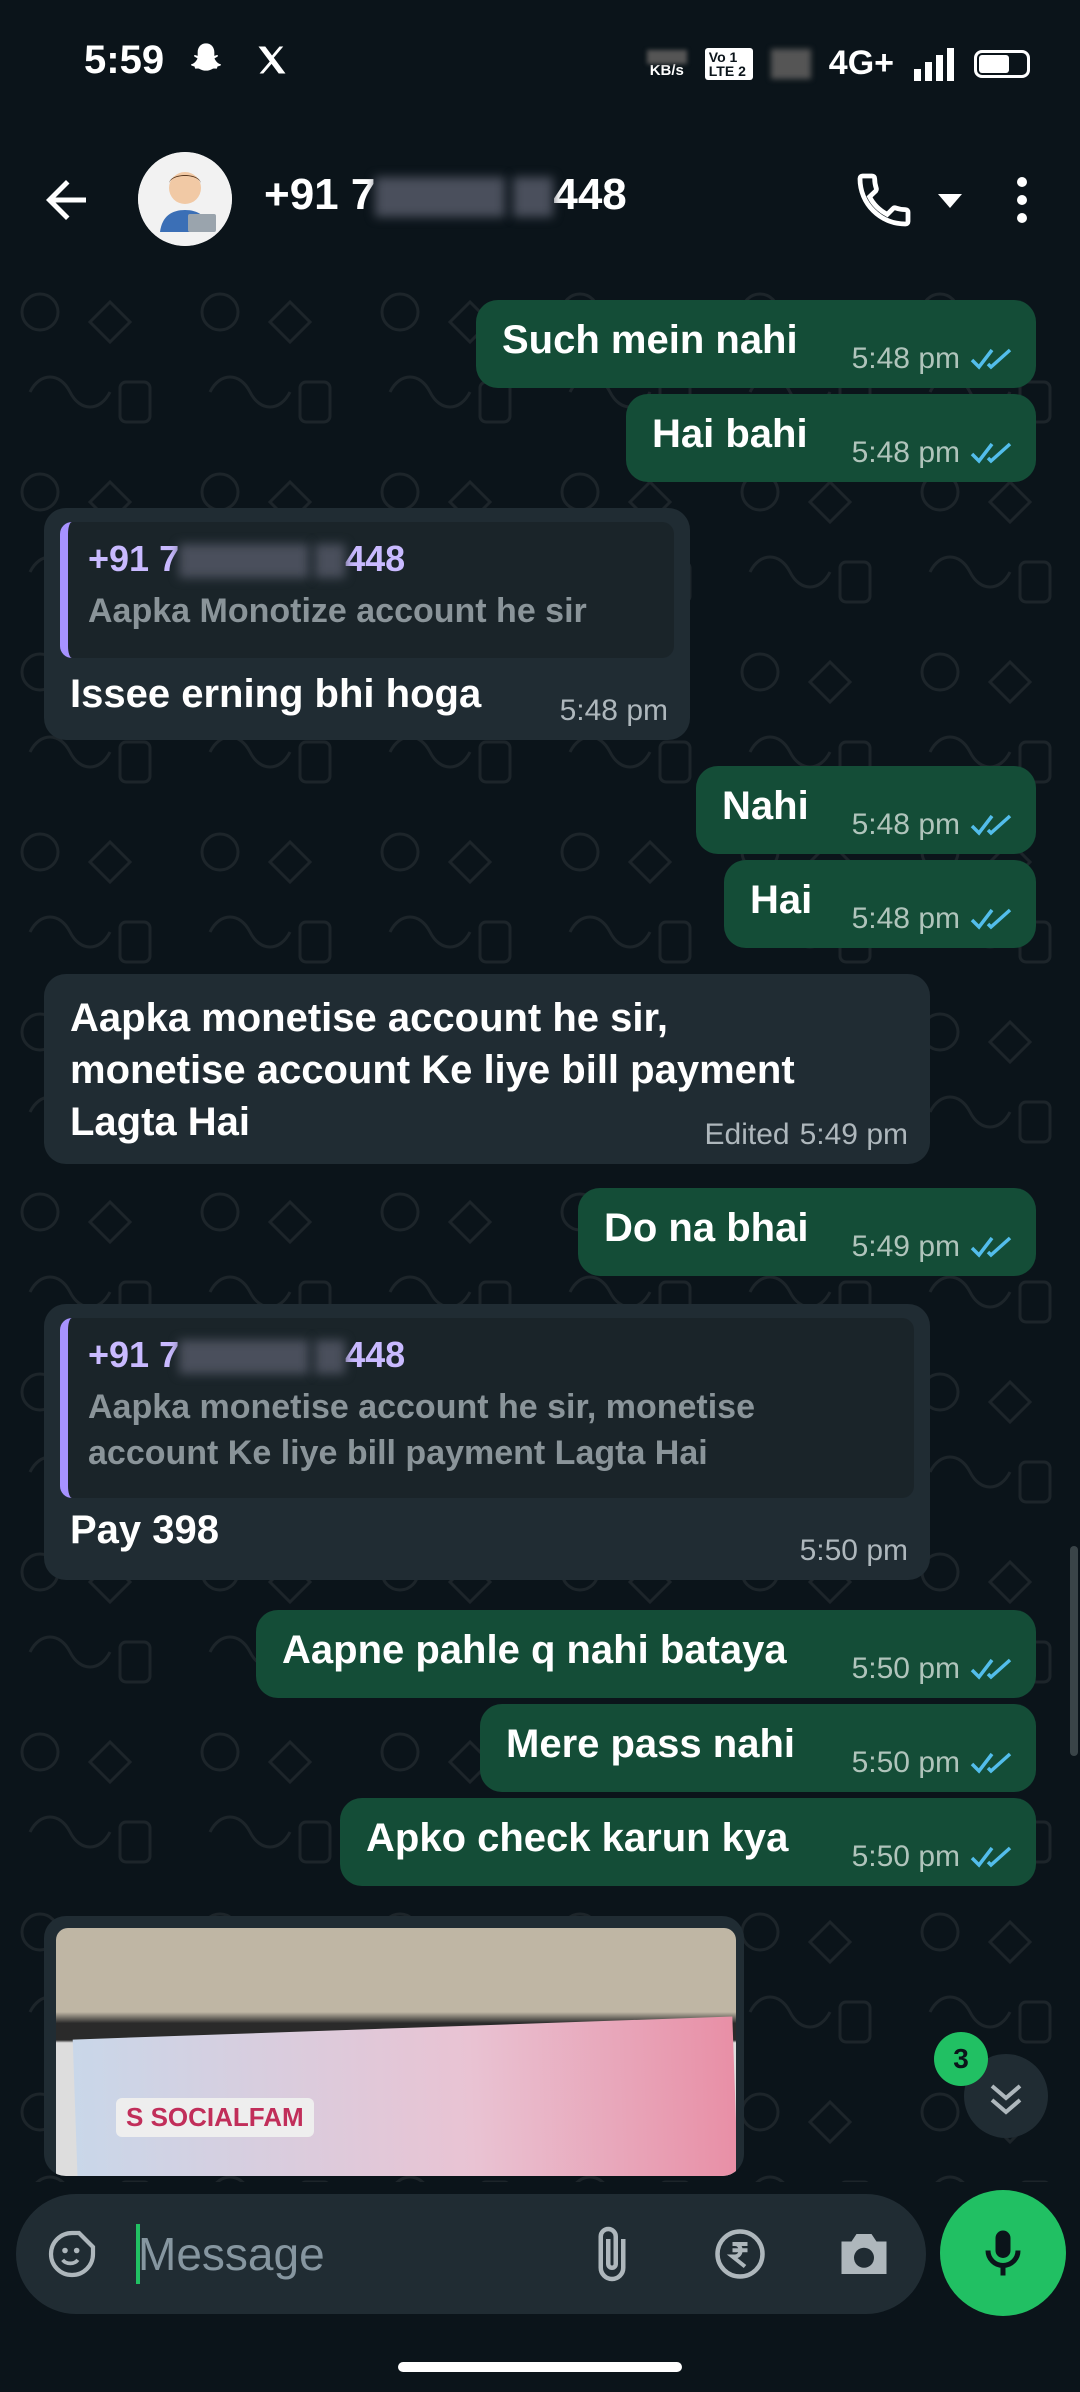 This screenshot has width=1080, height=2392. Describe the element at coordinates (934, 64) in the screenshot. I see `signal-icon` at that location.